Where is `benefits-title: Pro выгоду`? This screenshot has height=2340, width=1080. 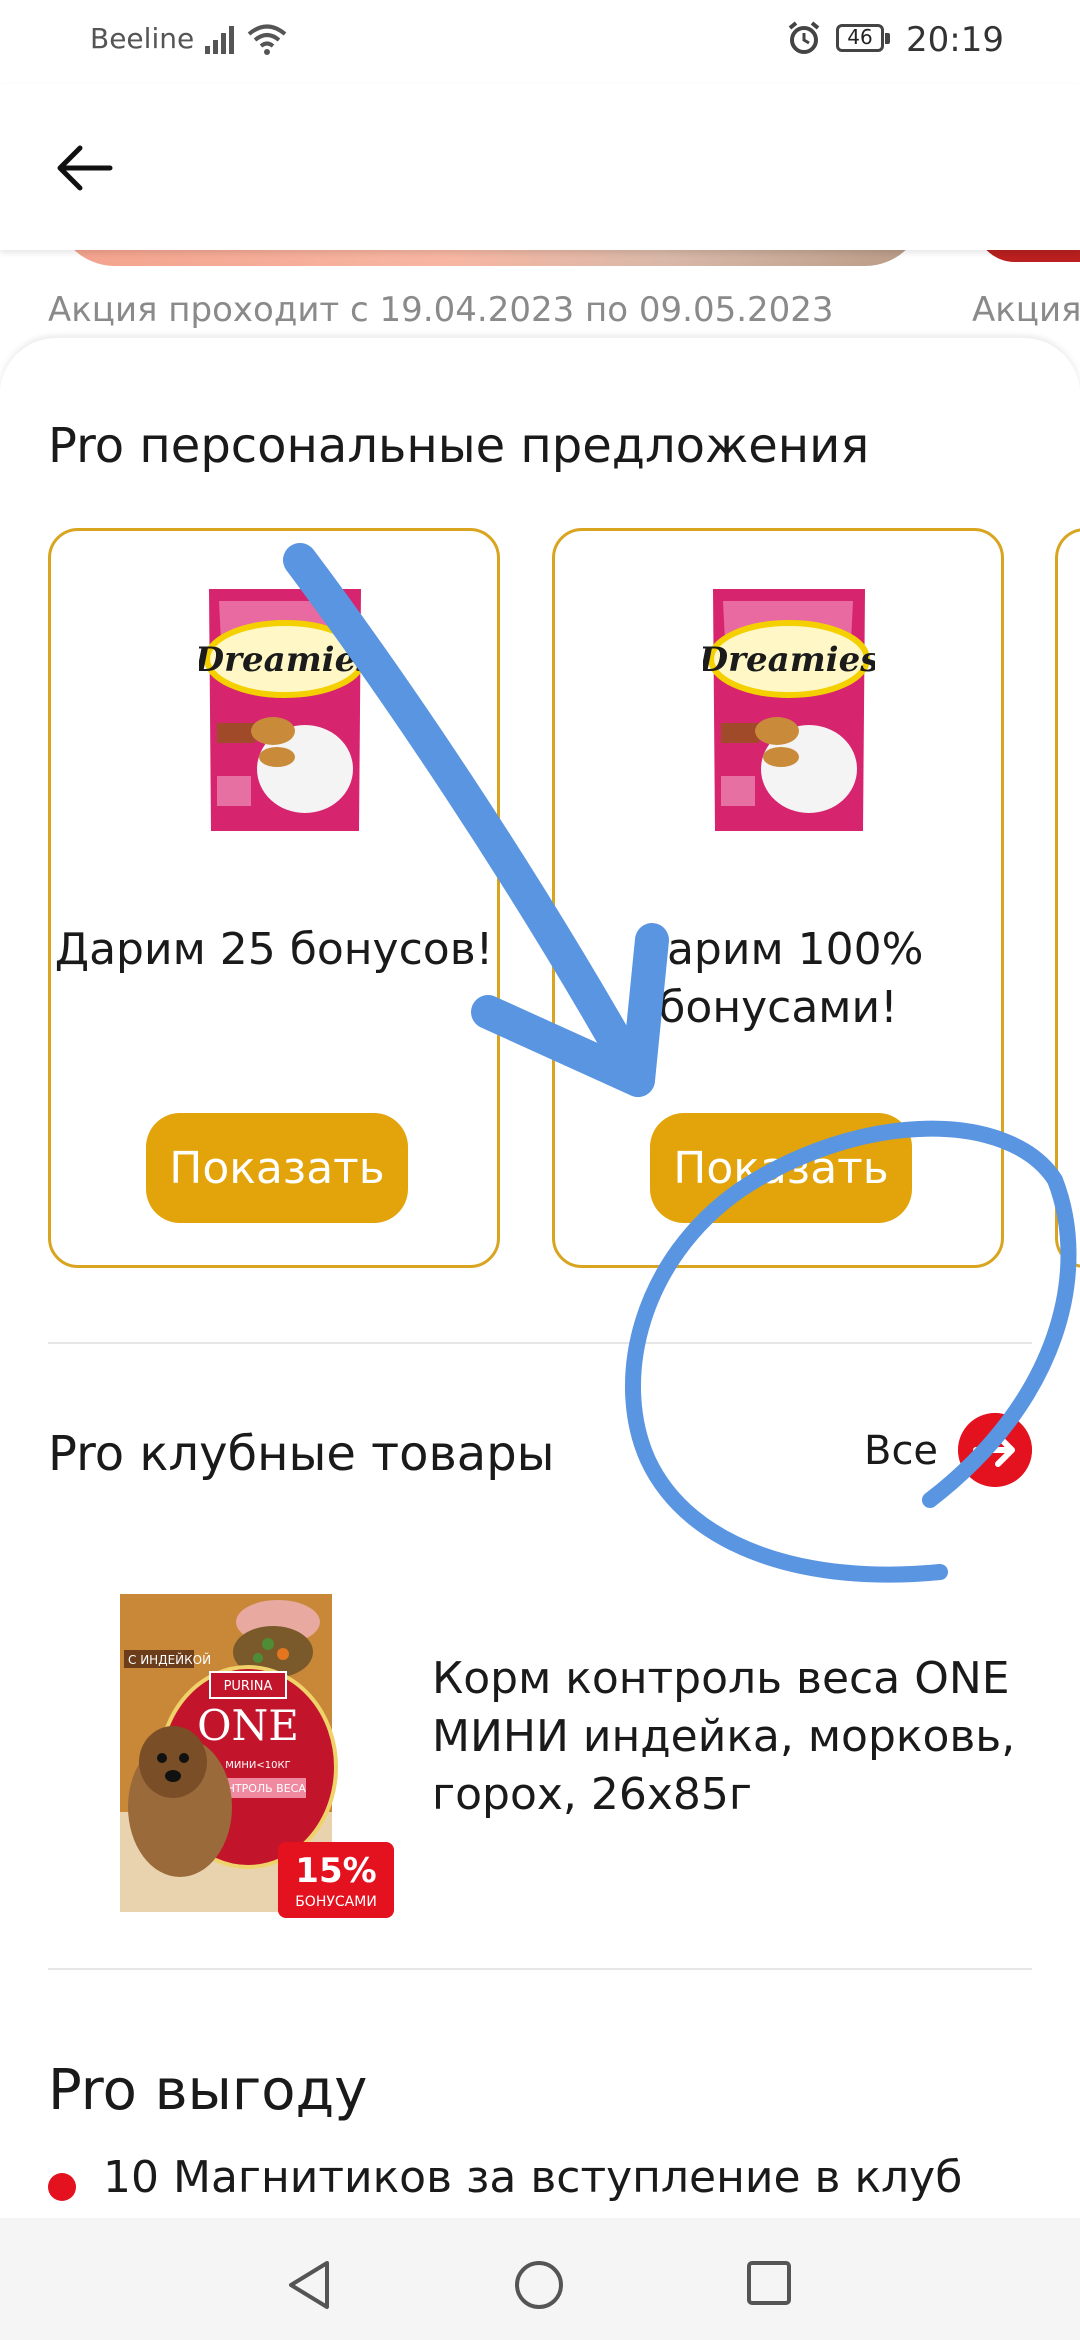
benefits-title: Pro выгоду is located at coordinates (208, 2090).